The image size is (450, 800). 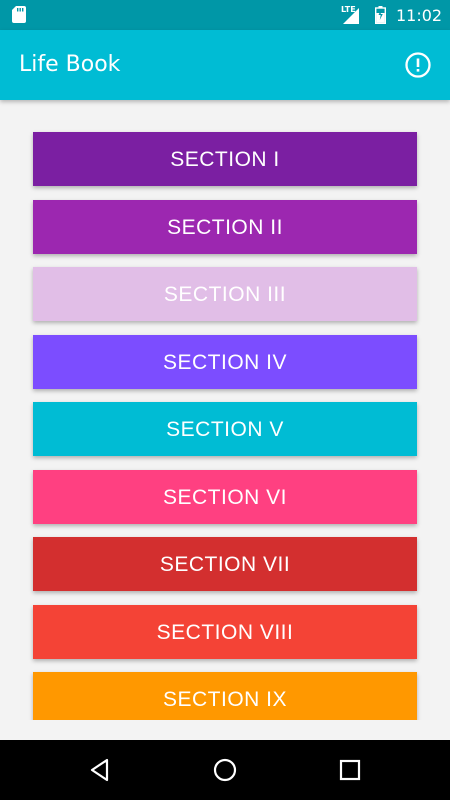 What do you see at coordinates (419, 15) in the screenshot?
I see `status-clock: 11:02` at bounding box center [419, 15].